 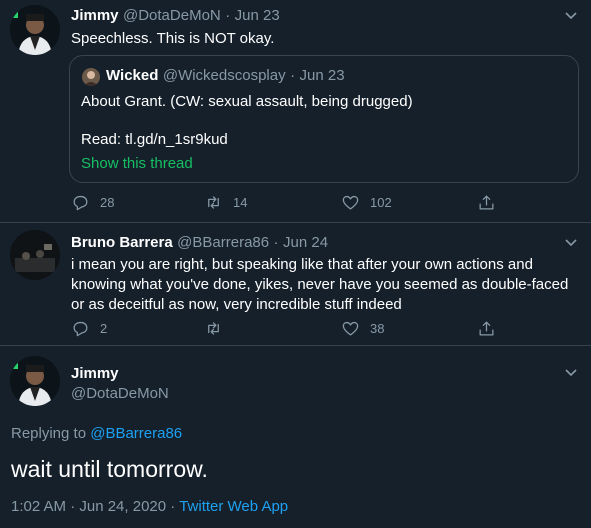 I want to click on retweet-button: 14, so click(x=225, y=202).